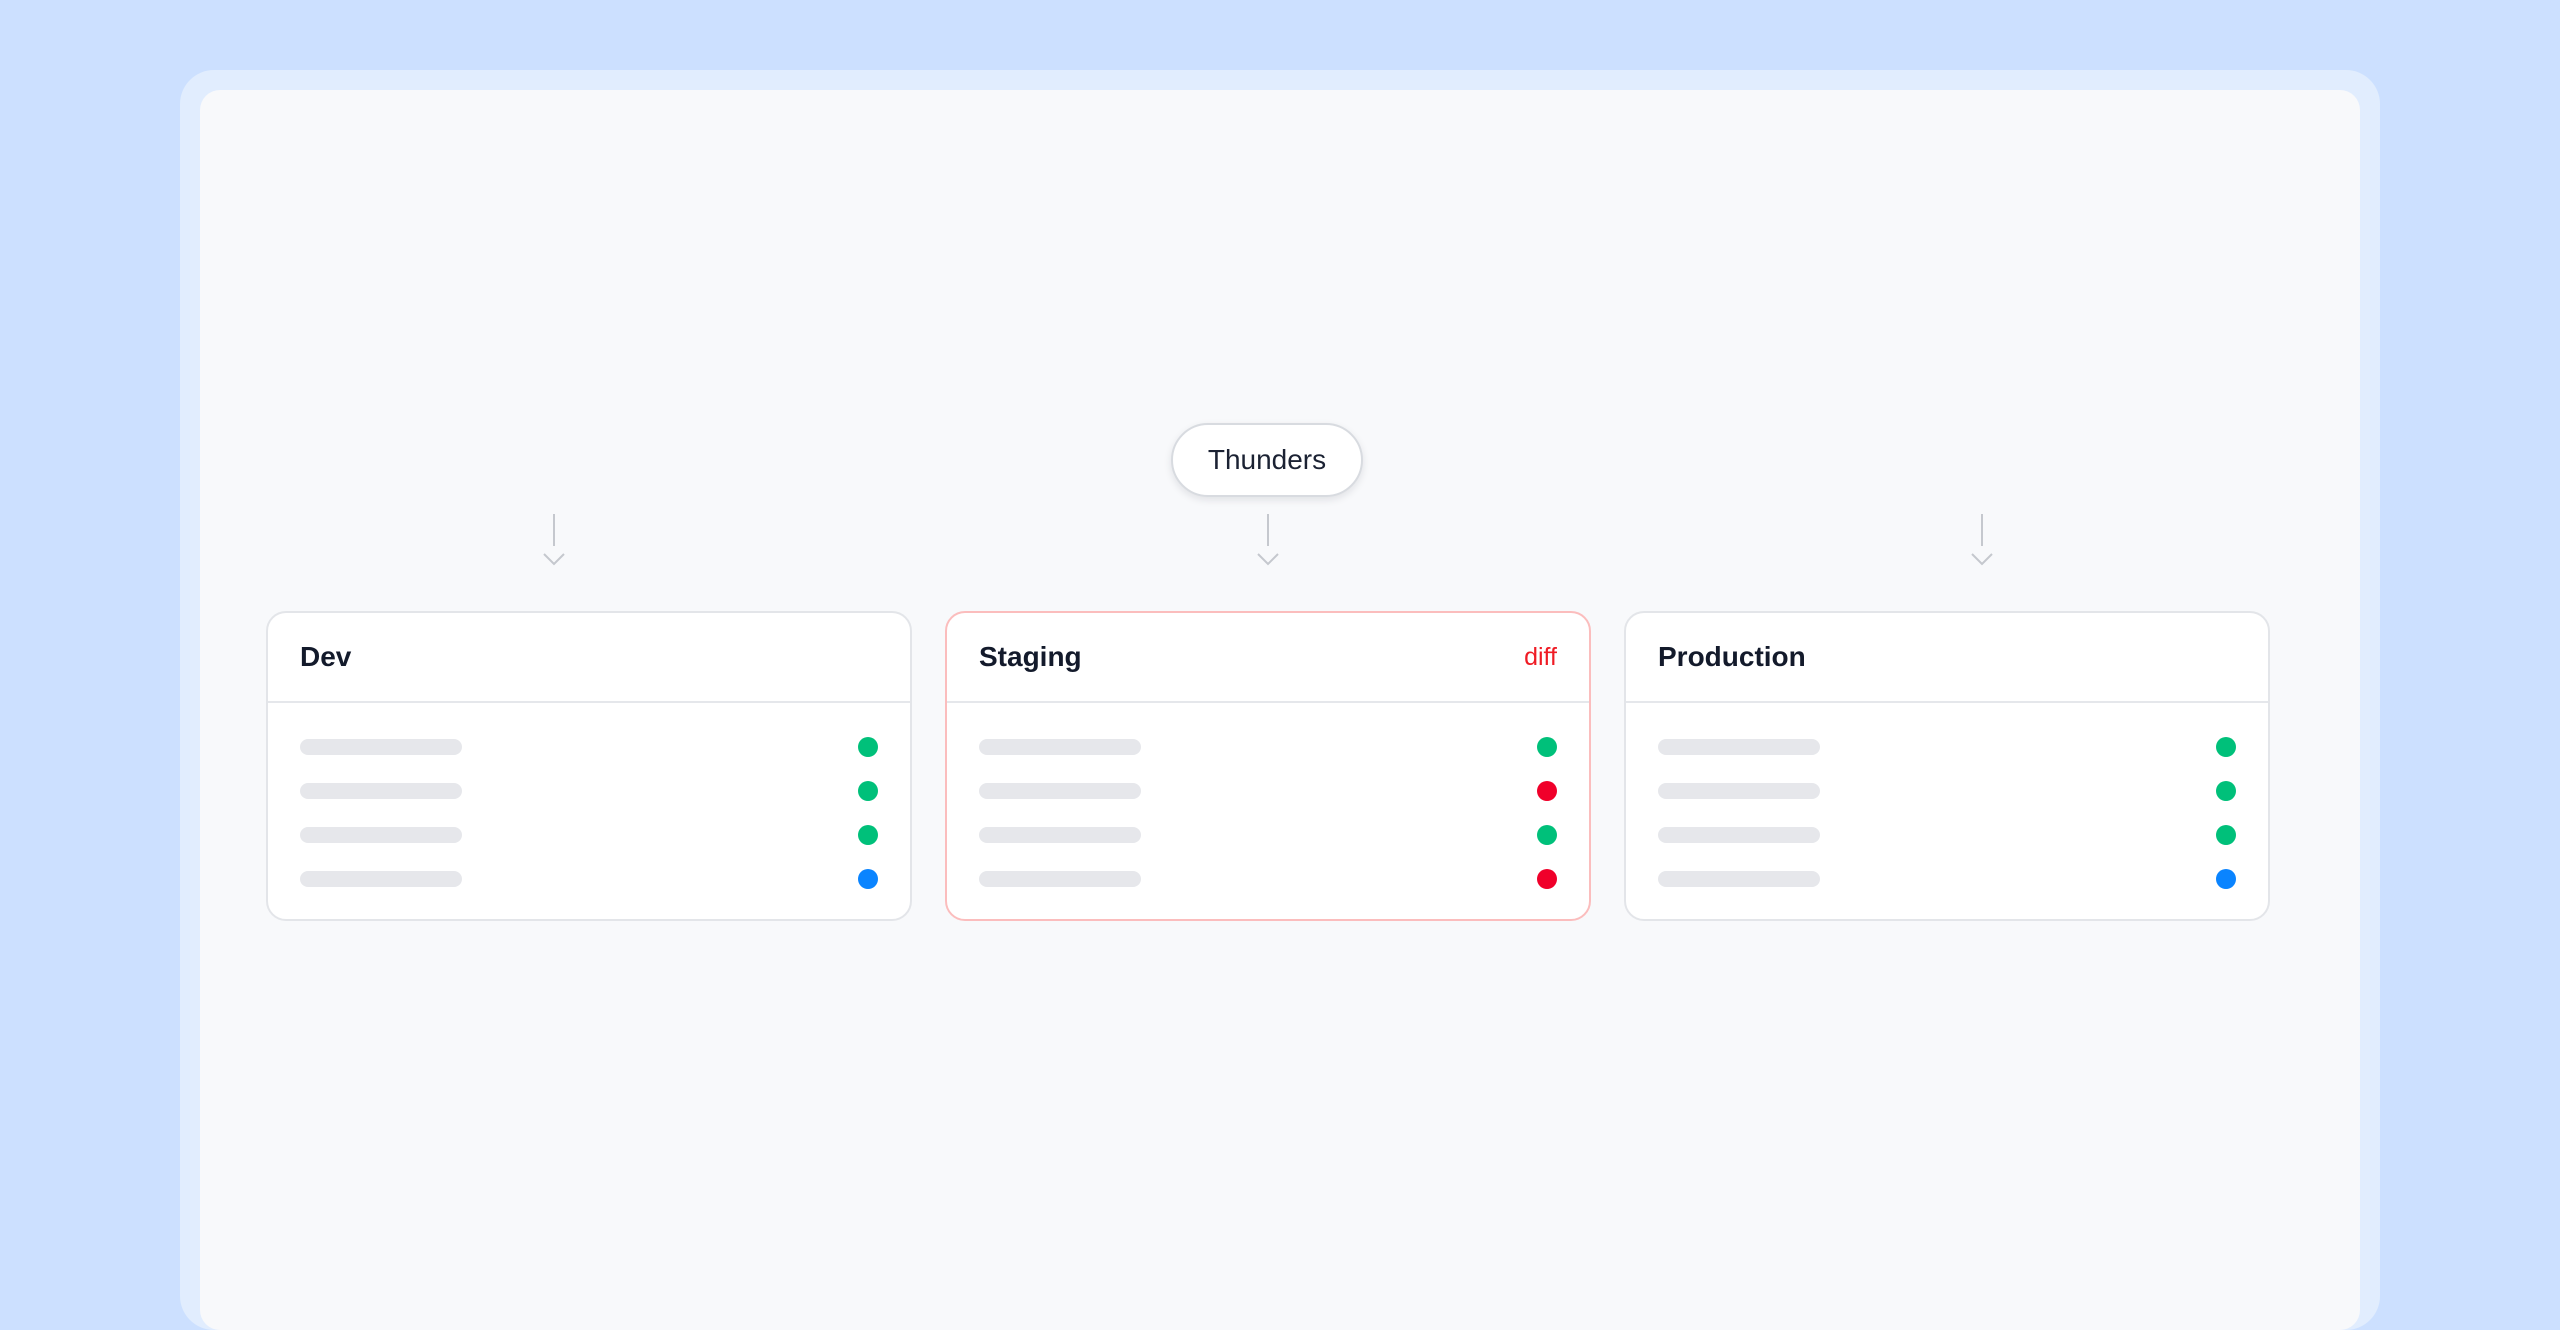 The image size is (2560, 1330). I want to click on connector-arrow-staging, so click(1268, 542).